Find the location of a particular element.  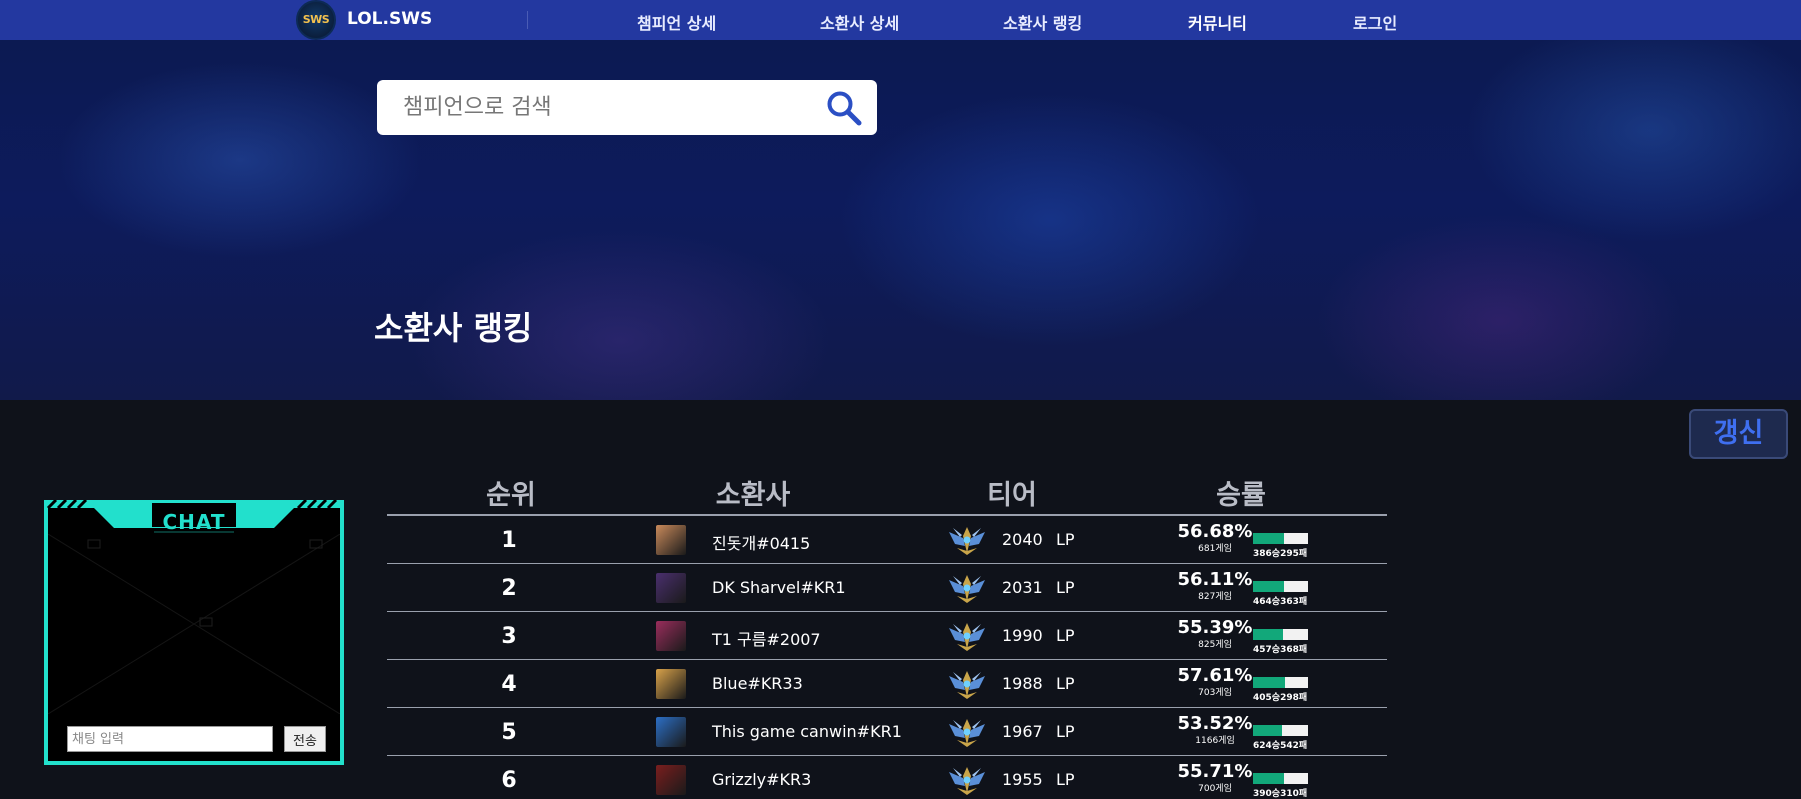

winrate-percent: 57.61% is located at coordinates (1215, 675).